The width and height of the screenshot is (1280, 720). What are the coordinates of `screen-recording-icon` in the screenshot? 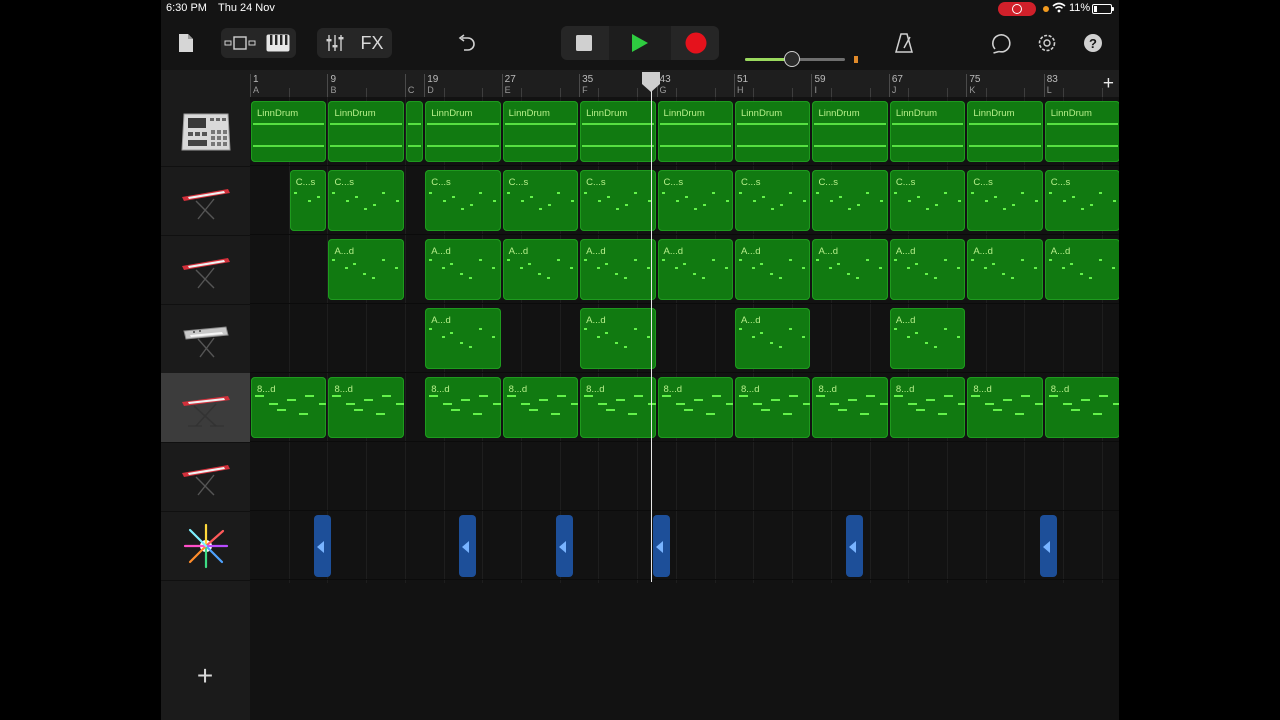 It's located at (1017, 9).